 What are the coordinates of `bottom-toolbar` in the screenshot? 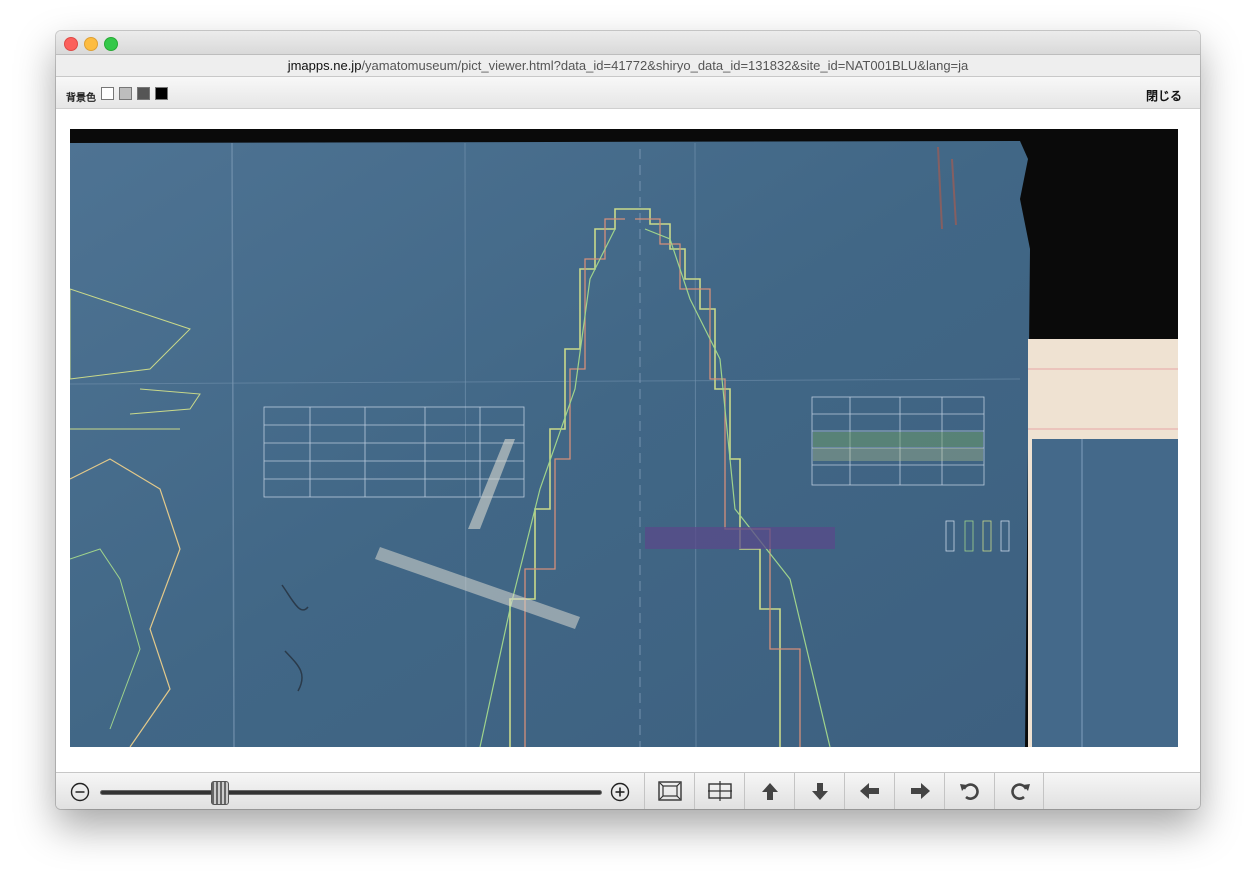 It's located at (628, 790).